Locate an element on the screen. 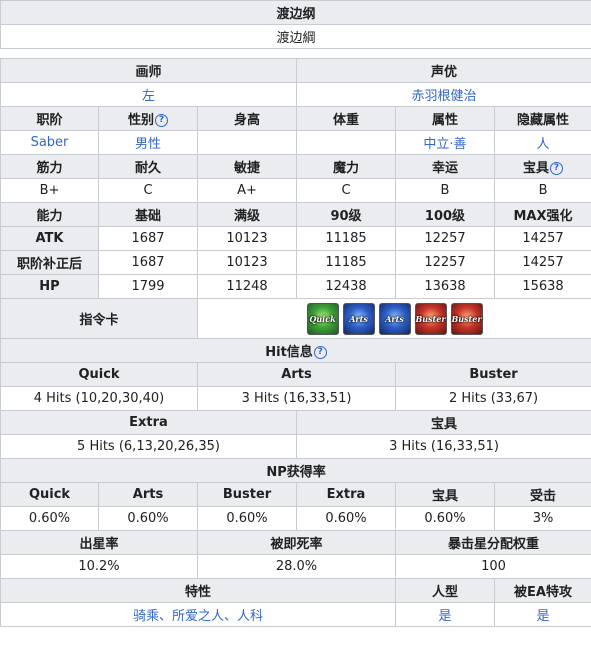  command-cards-cell: Quick Arts Arts Buster Buster is located at coordinates (393, 318).